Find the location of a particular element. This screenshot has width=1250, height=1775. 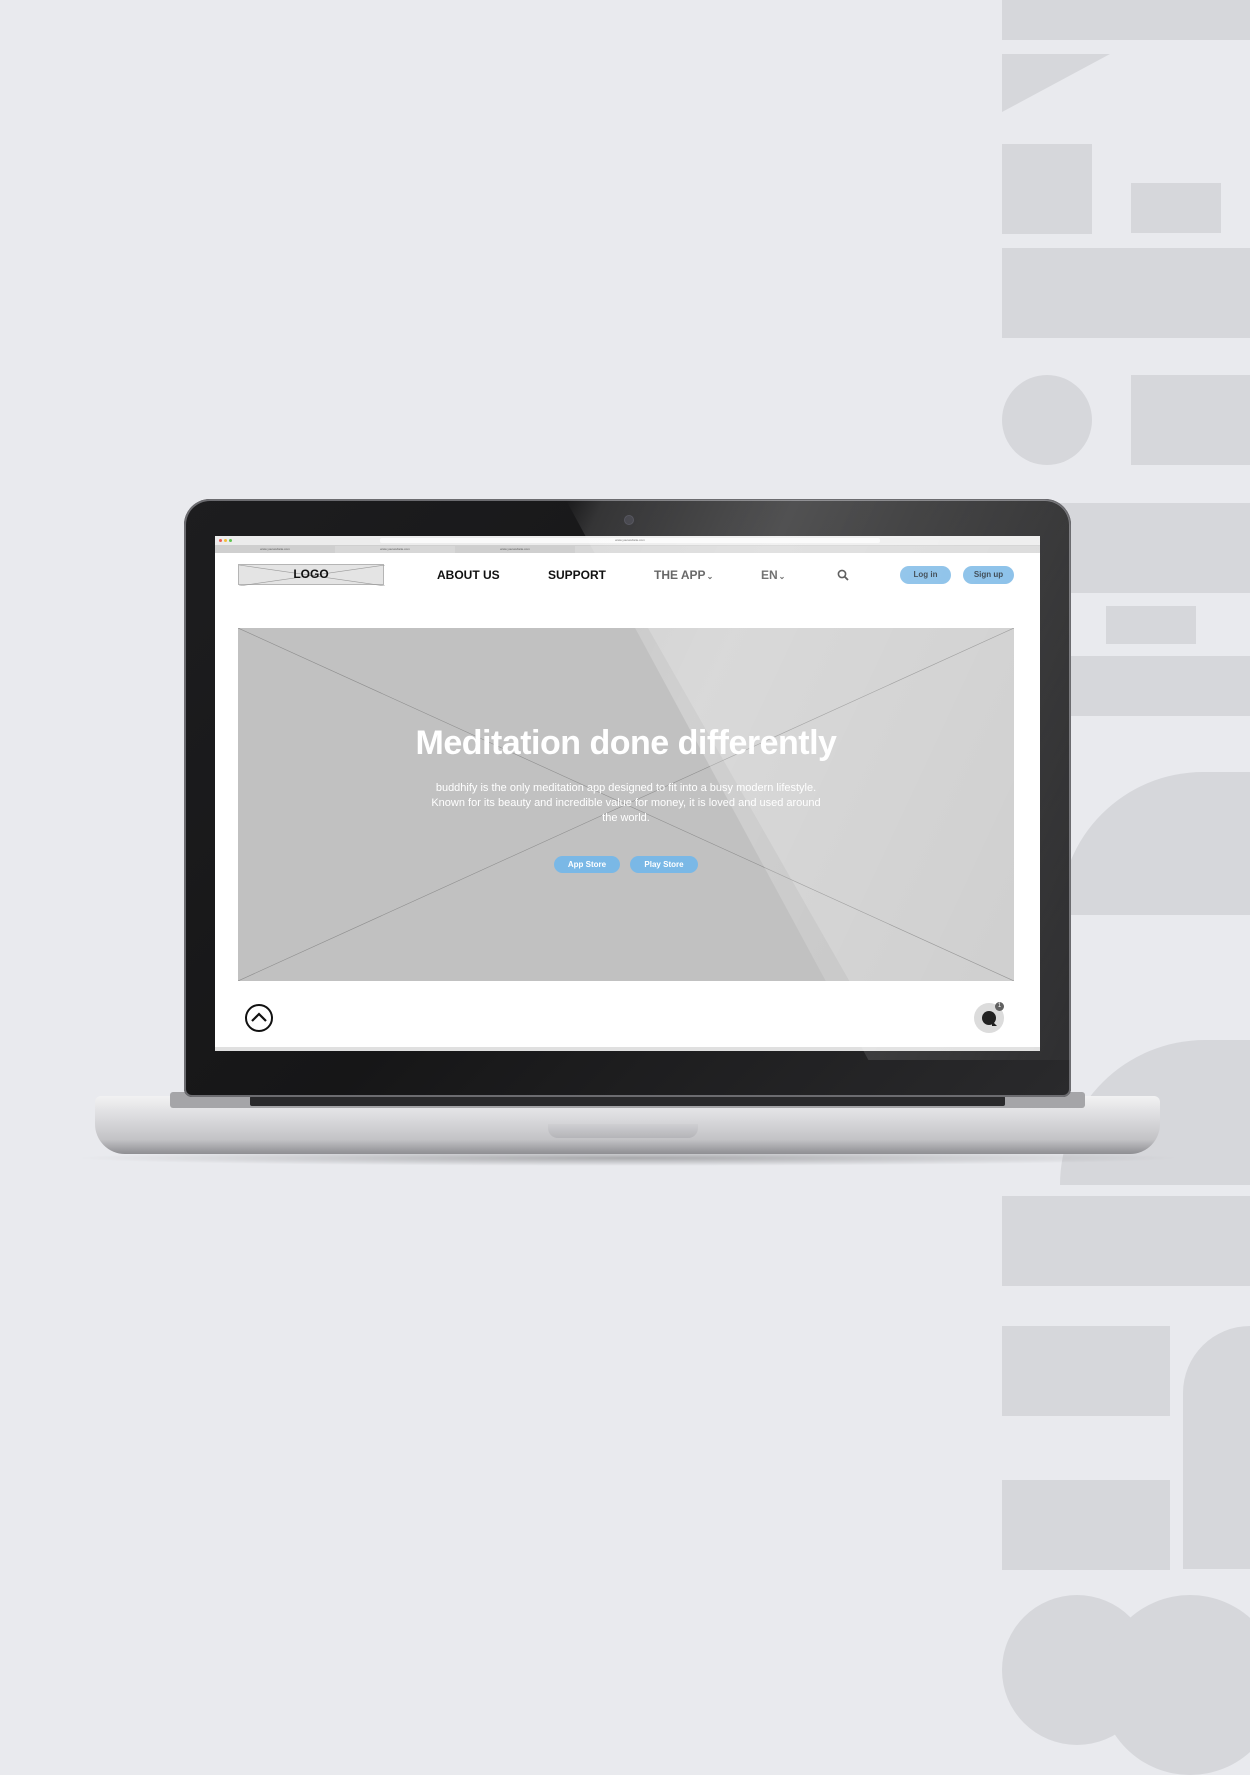

app-store-button: App Store is located at coordinates (587, 864).